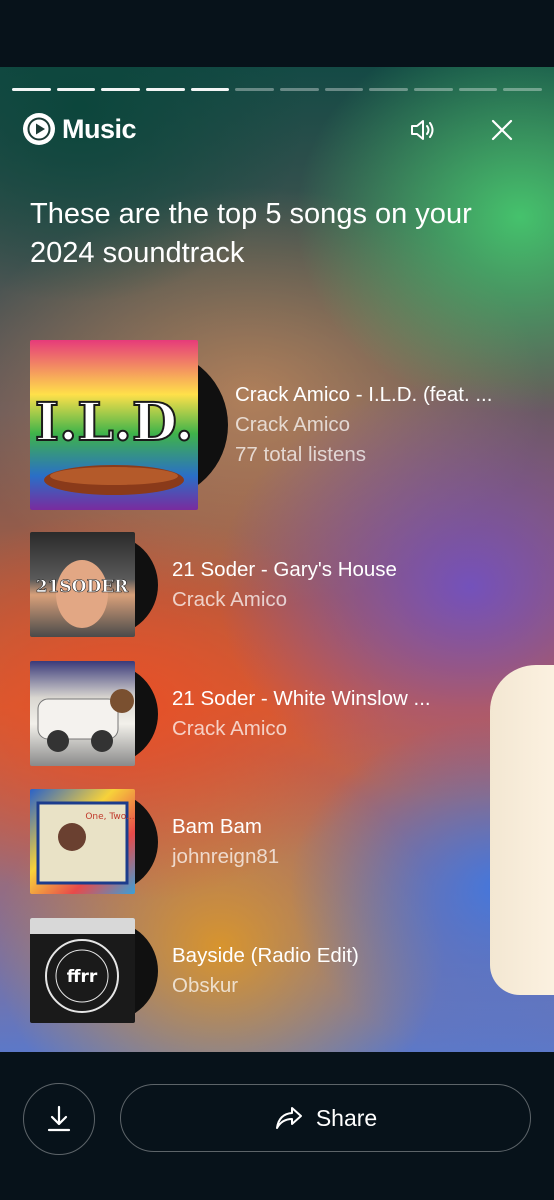  Describe the element at coordinates (217, 826) in the screenshot. I see `track-title: Bam Bam` at that location.